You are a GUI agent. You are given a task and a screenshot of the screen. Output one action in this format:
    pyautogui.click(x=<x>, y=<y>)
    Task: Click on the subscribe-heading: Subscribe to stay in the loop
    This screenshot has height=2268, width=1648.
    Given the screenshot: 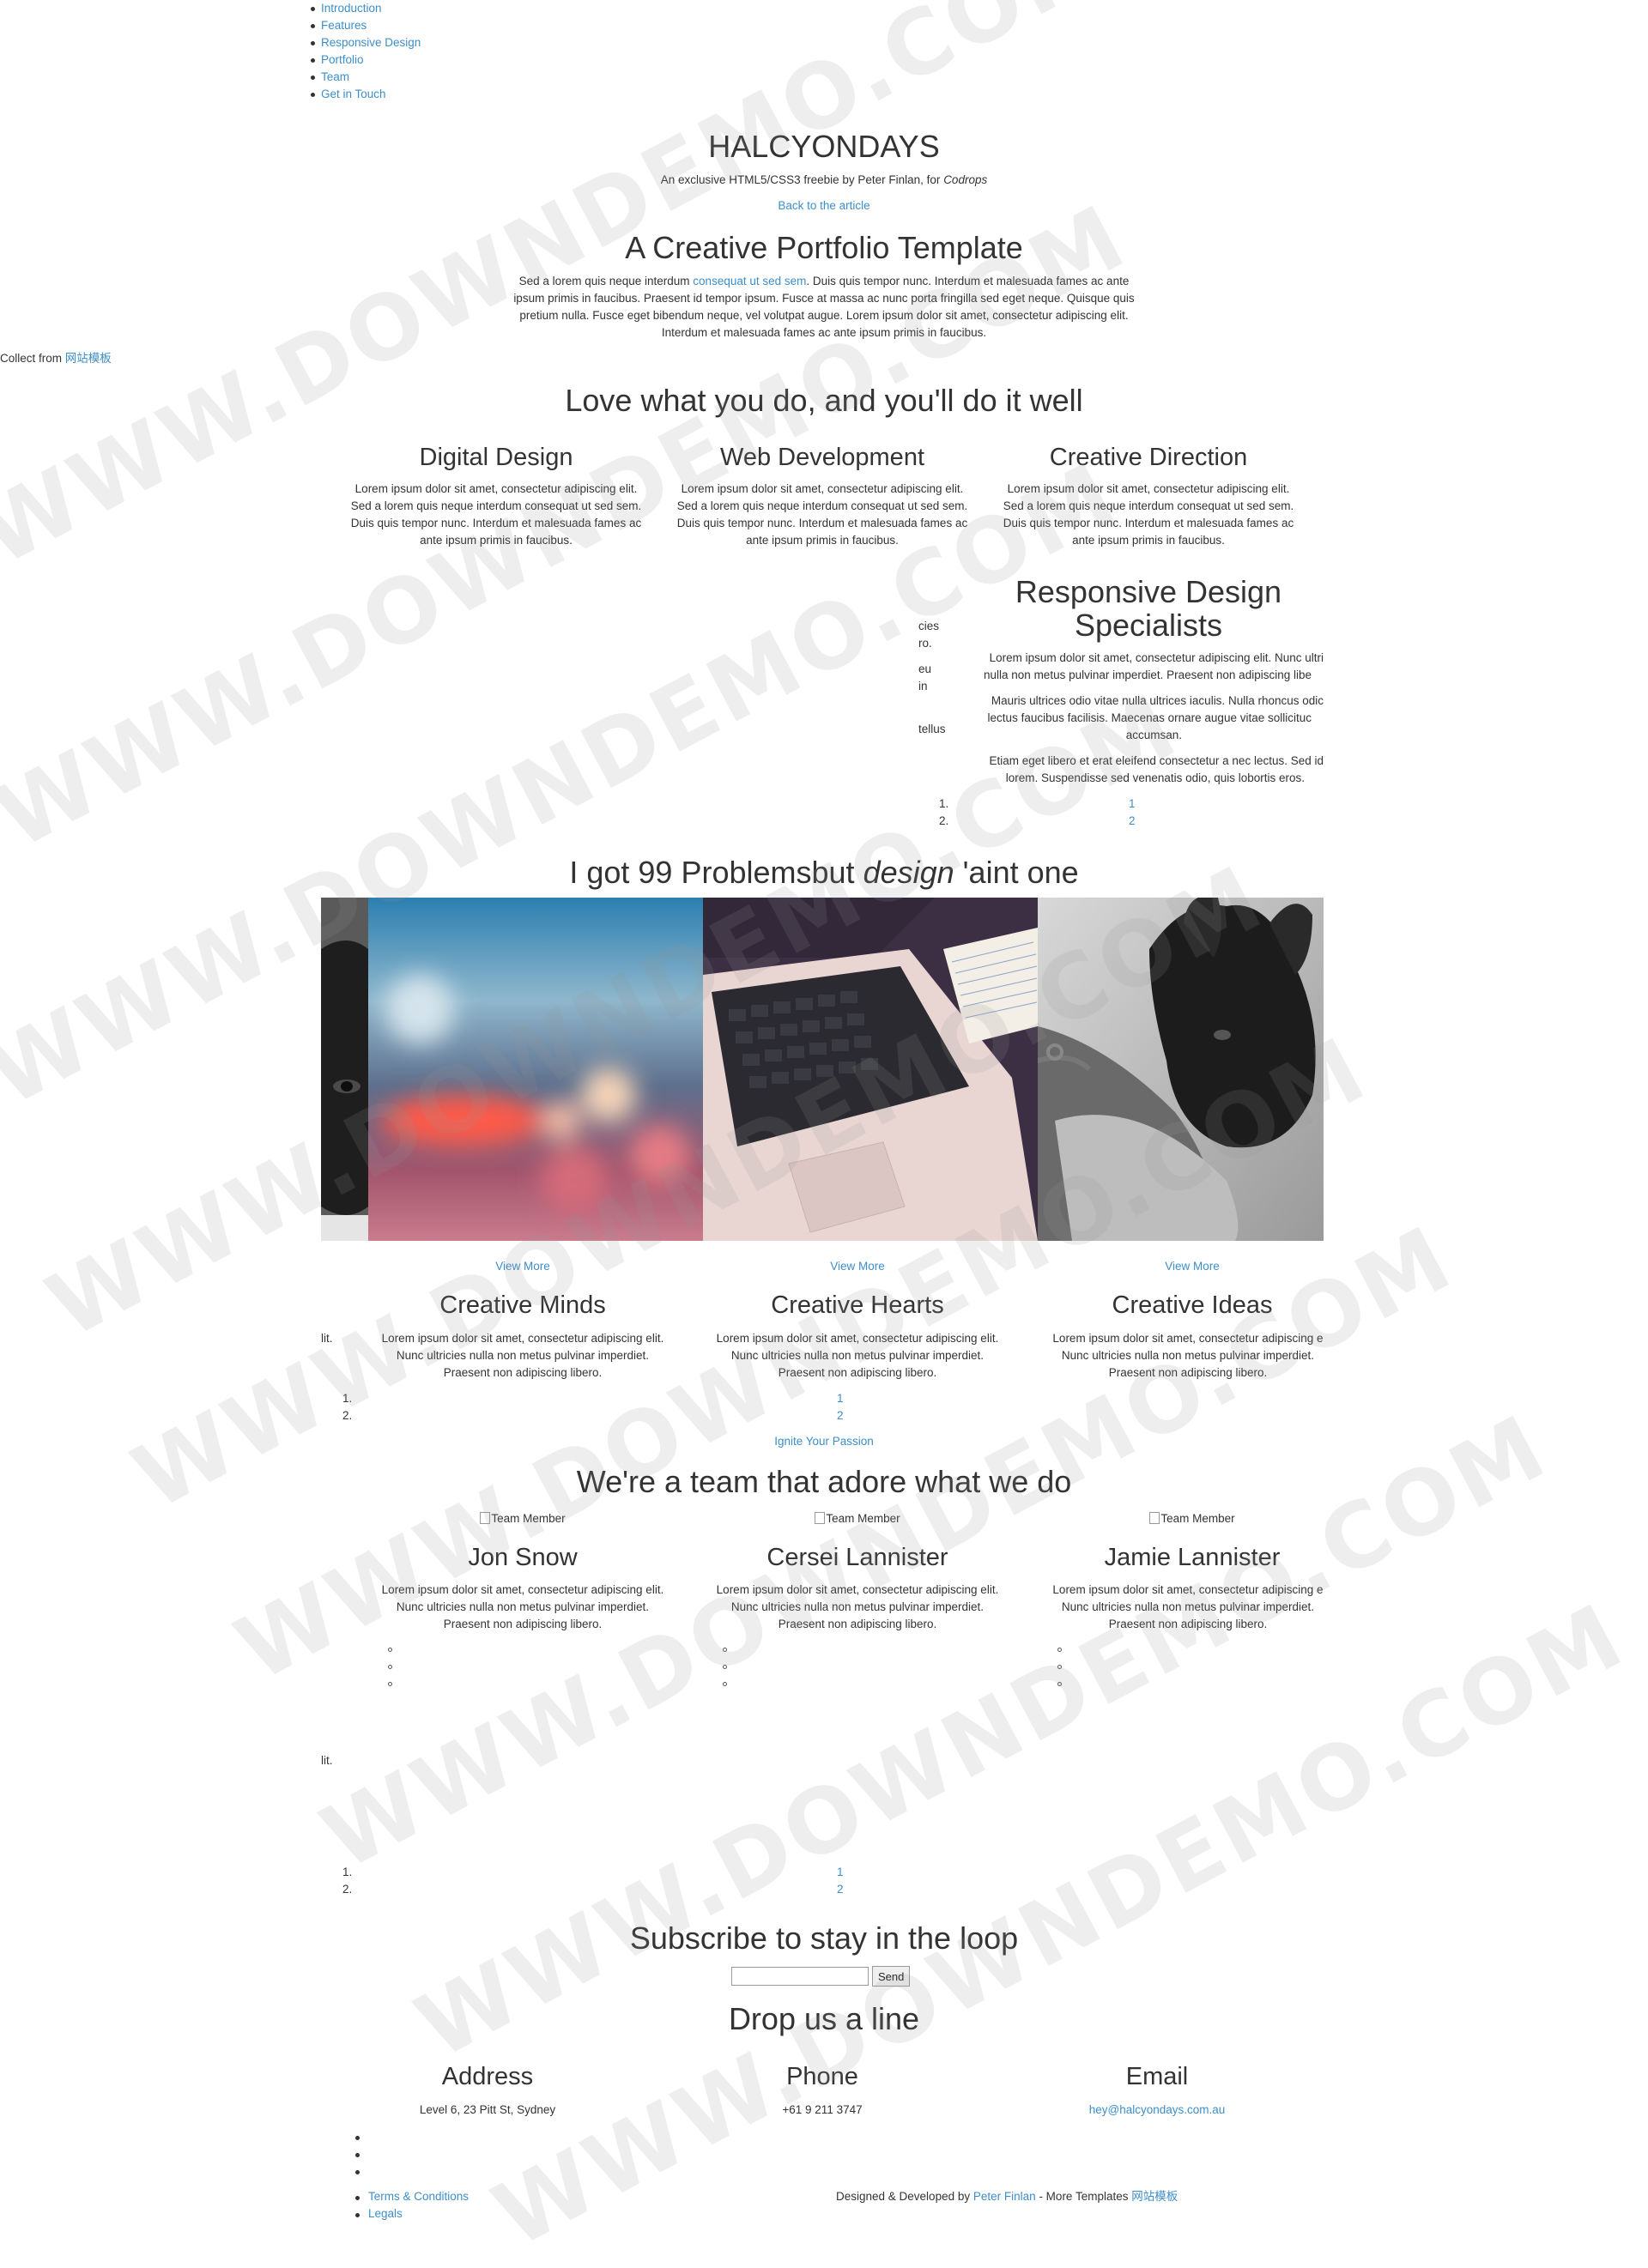 What is the action you would take?
    pyautogui.click(x=824, y=1938)
    